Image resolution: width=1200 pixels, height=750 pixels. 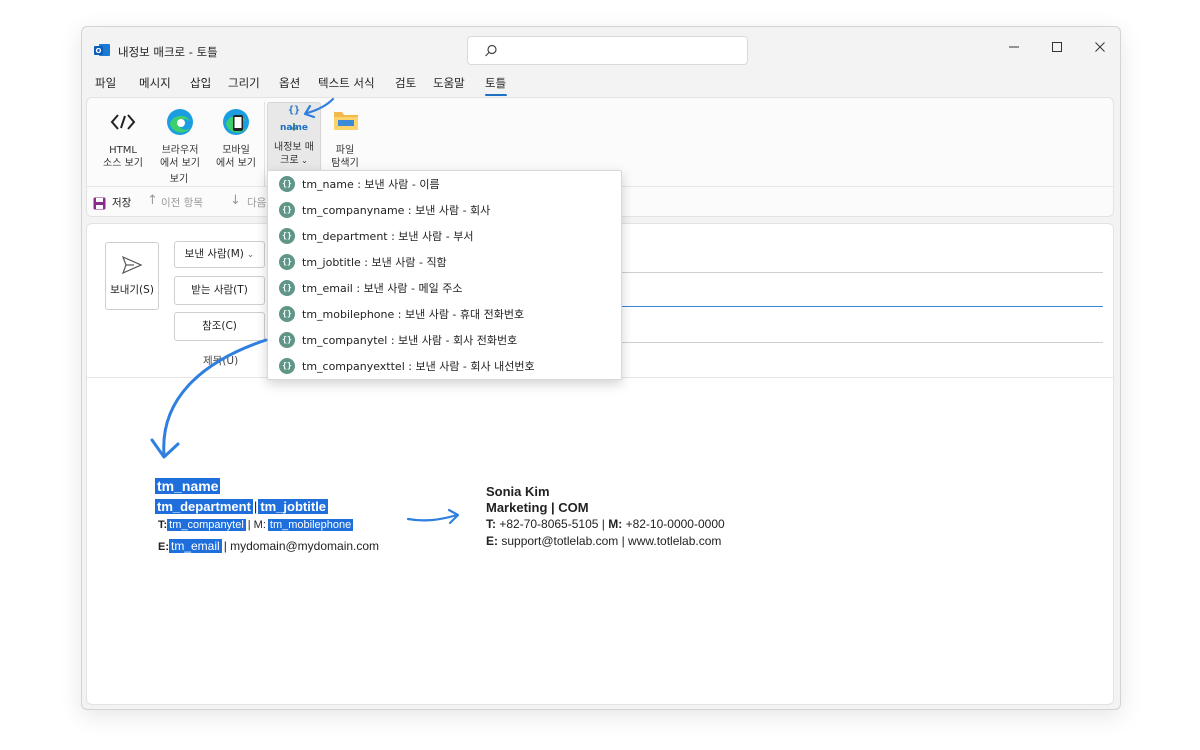 What do you see at coordinates (301, 546) in the screenshot?
I see `sig-email-rest: | mydomain@mydomain.com` at bounding box center [301, 546].